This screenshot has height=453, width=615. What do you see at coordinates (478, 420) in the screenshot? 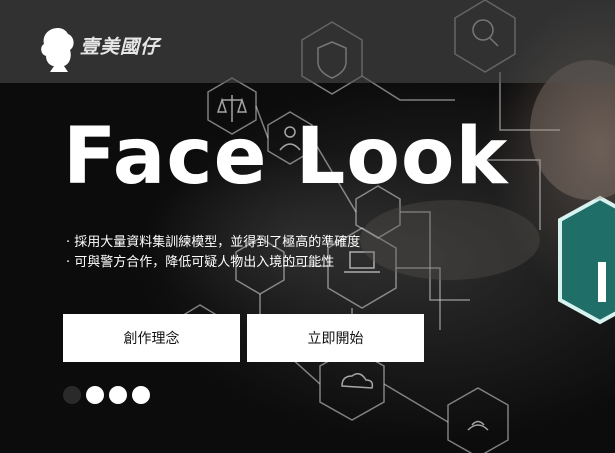
I see `wifi-hex-icon` at bounding box center [478, 420].